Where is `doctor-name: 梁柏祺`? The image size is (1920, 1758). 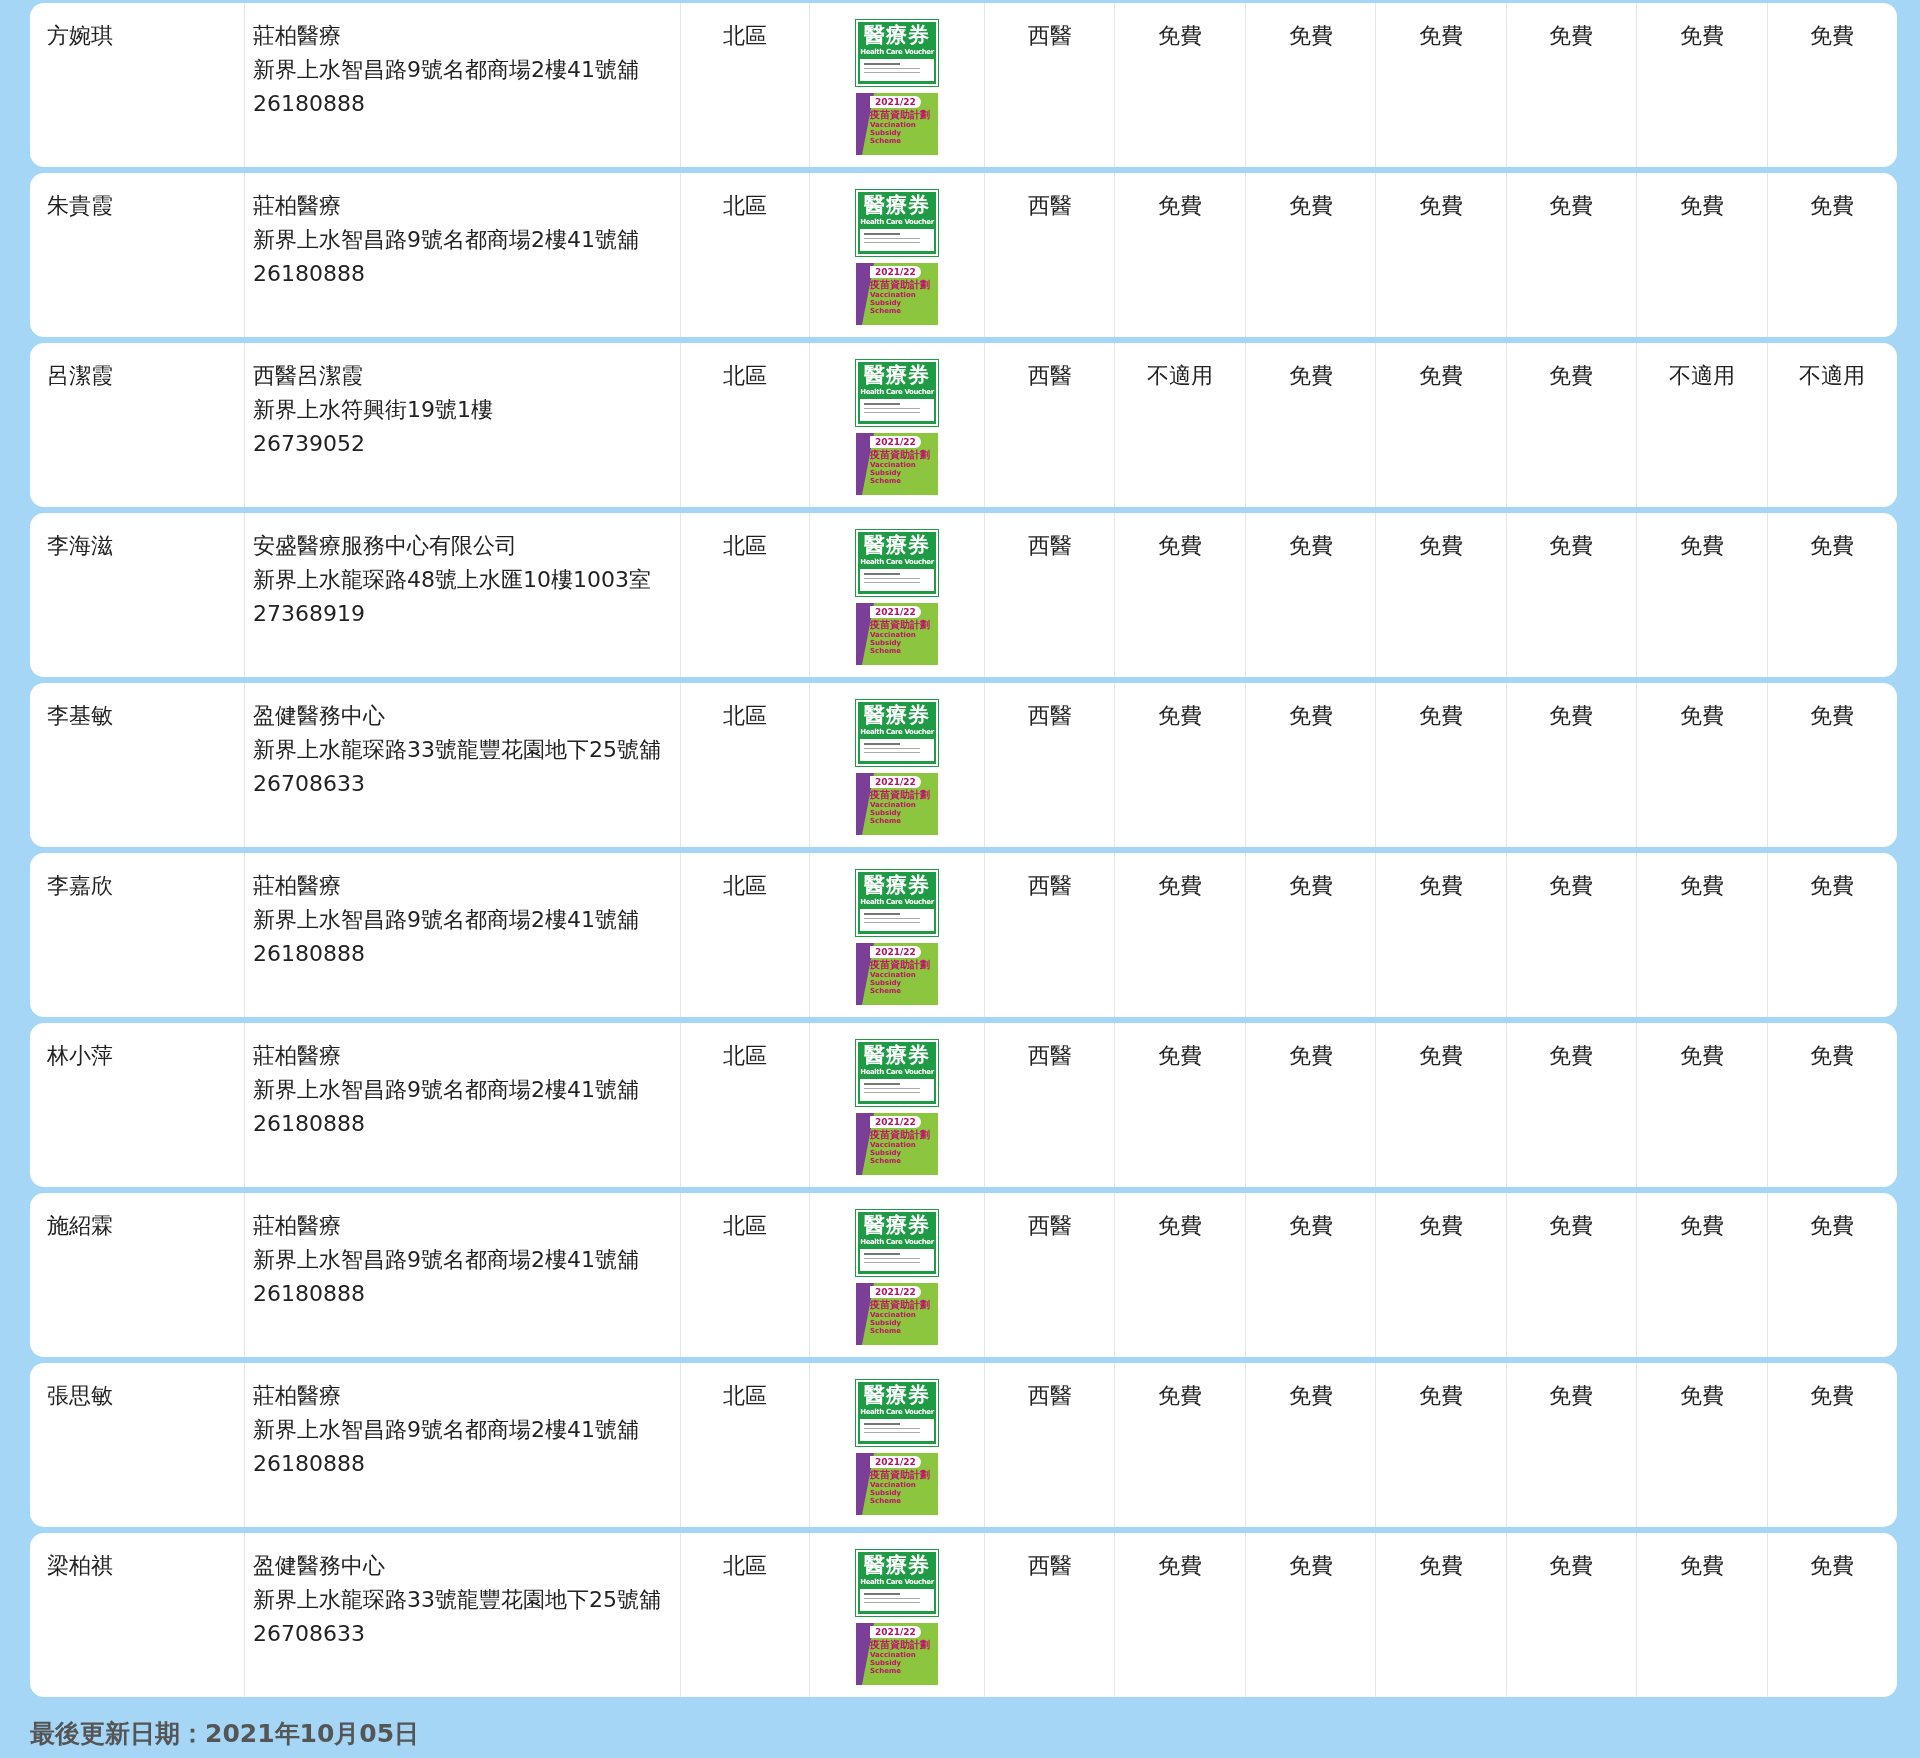
doctor-name: 梁柏祺 is located at coordinates (80, 1565).